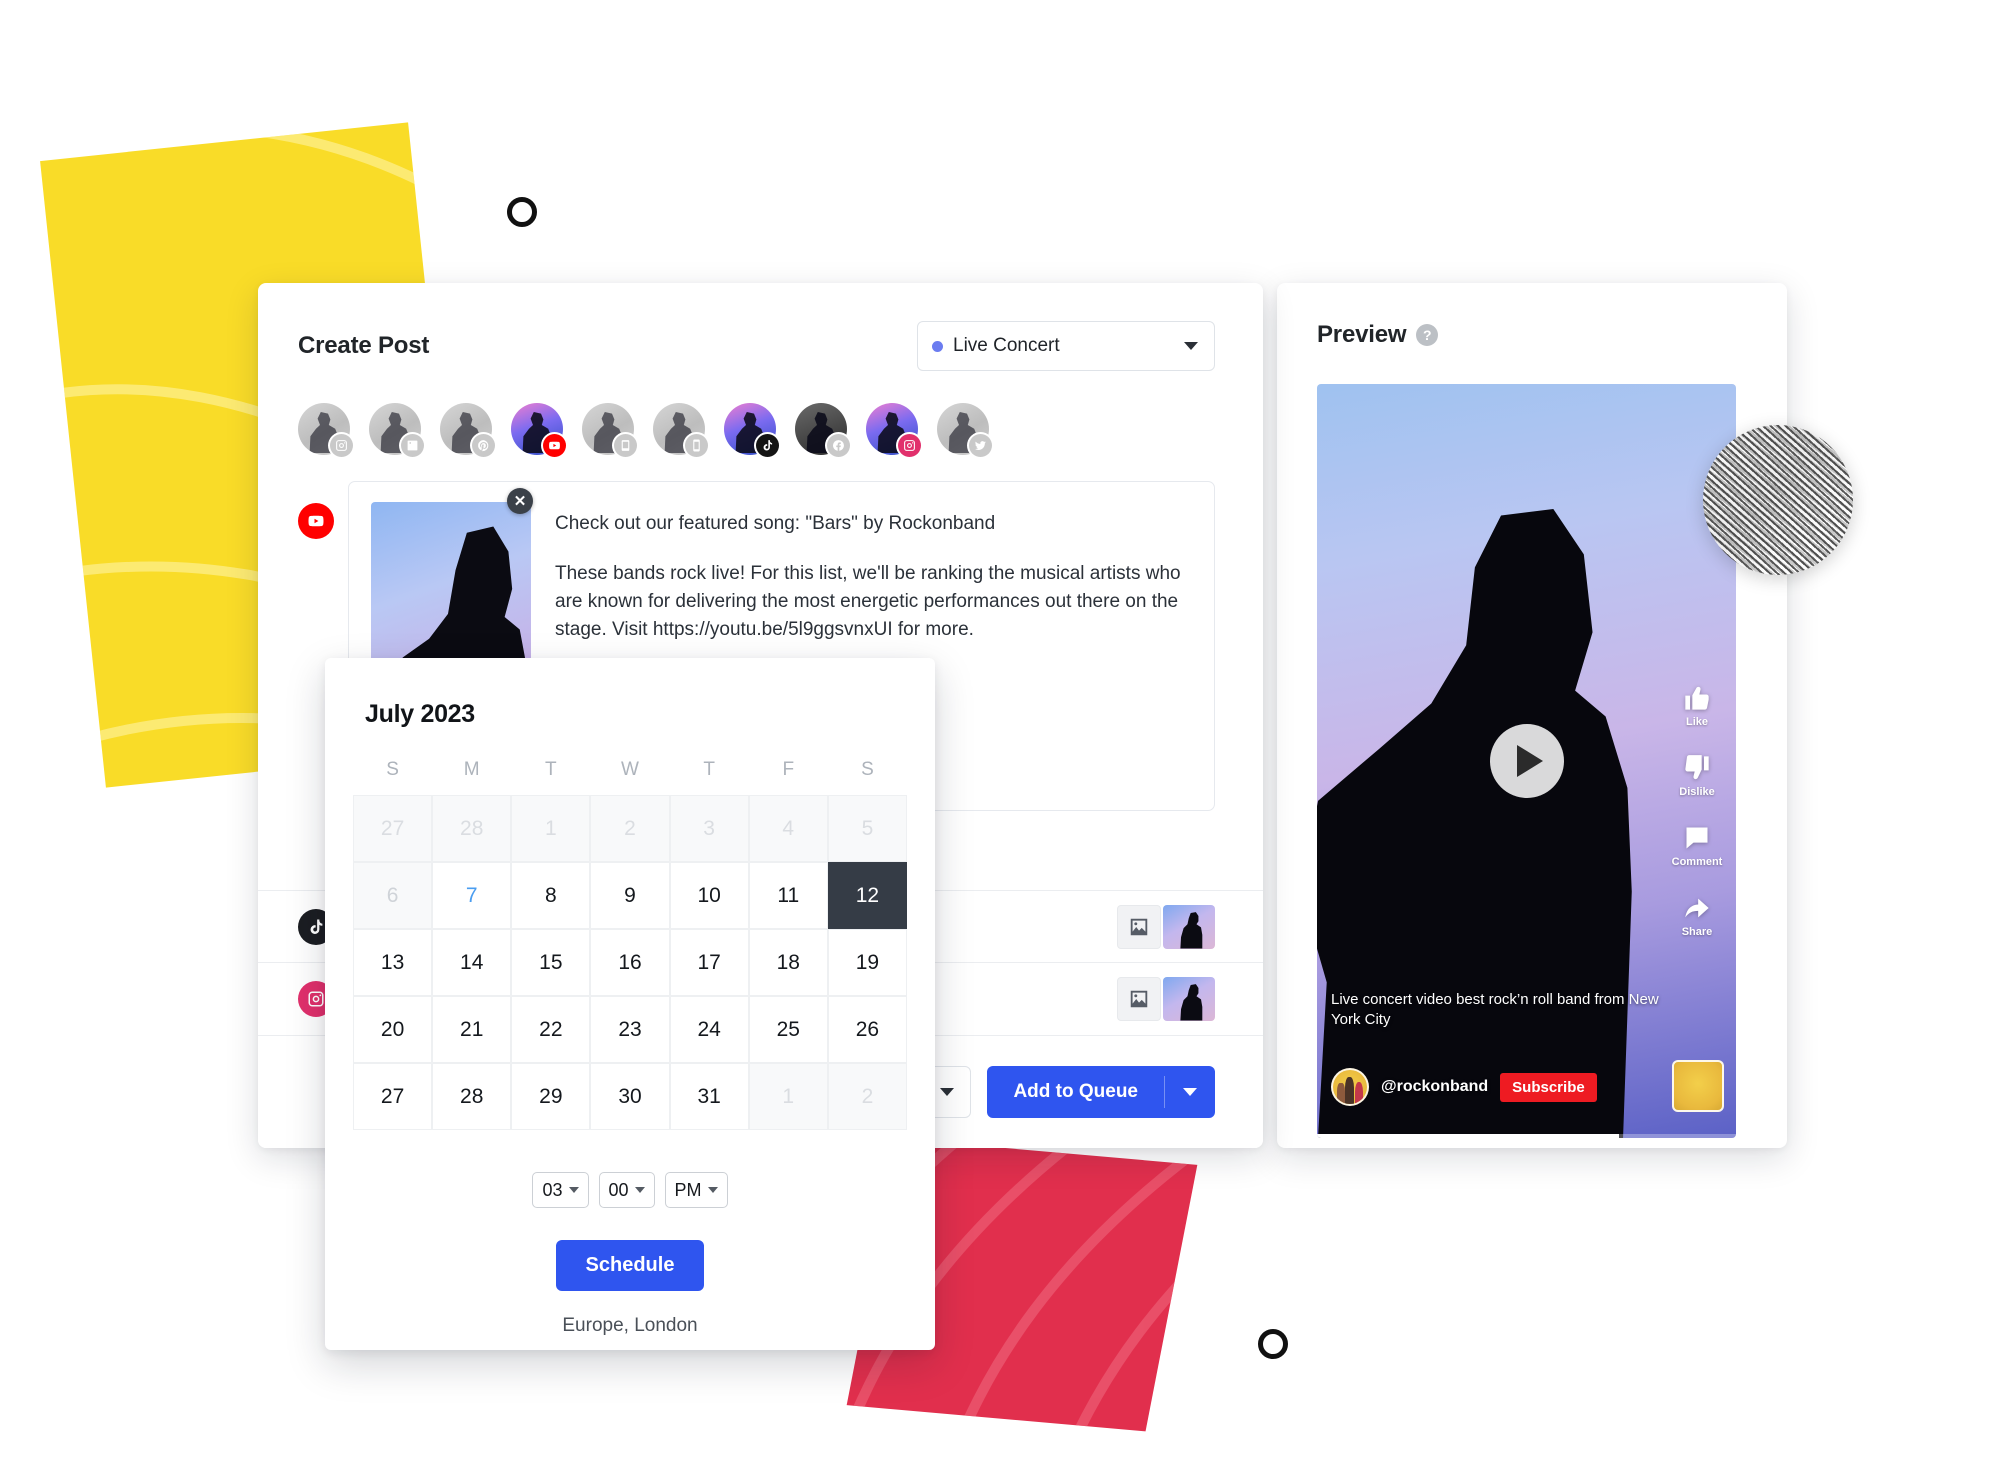 The height and width of the screenshot is (1465, 2000). Describe the element at coordinates (1548, 1087) in the screenshot. I see `subscribe-button: Subscribe` at that location.